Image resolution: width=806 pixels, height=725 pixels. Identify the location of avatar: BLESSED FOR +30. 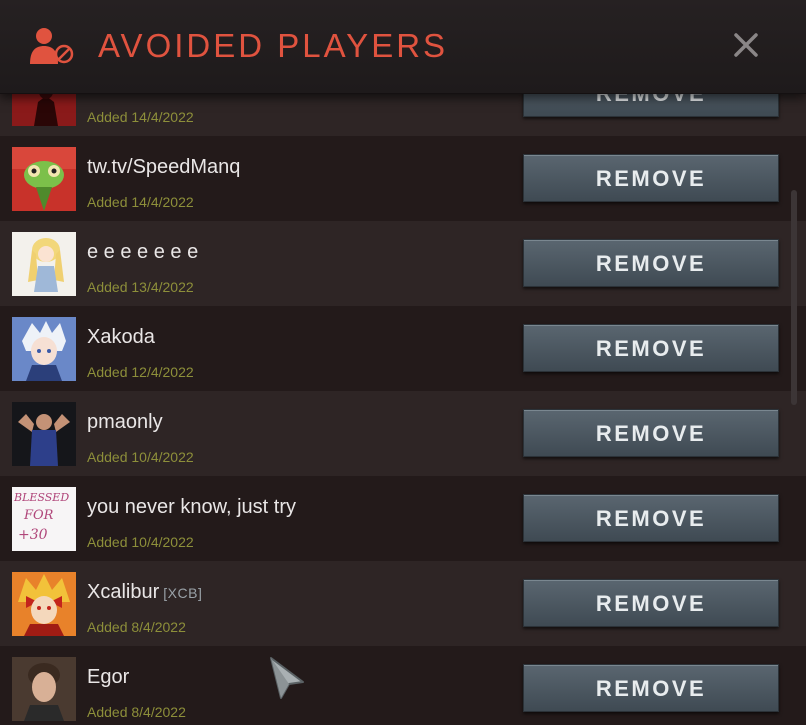
(44, 519).